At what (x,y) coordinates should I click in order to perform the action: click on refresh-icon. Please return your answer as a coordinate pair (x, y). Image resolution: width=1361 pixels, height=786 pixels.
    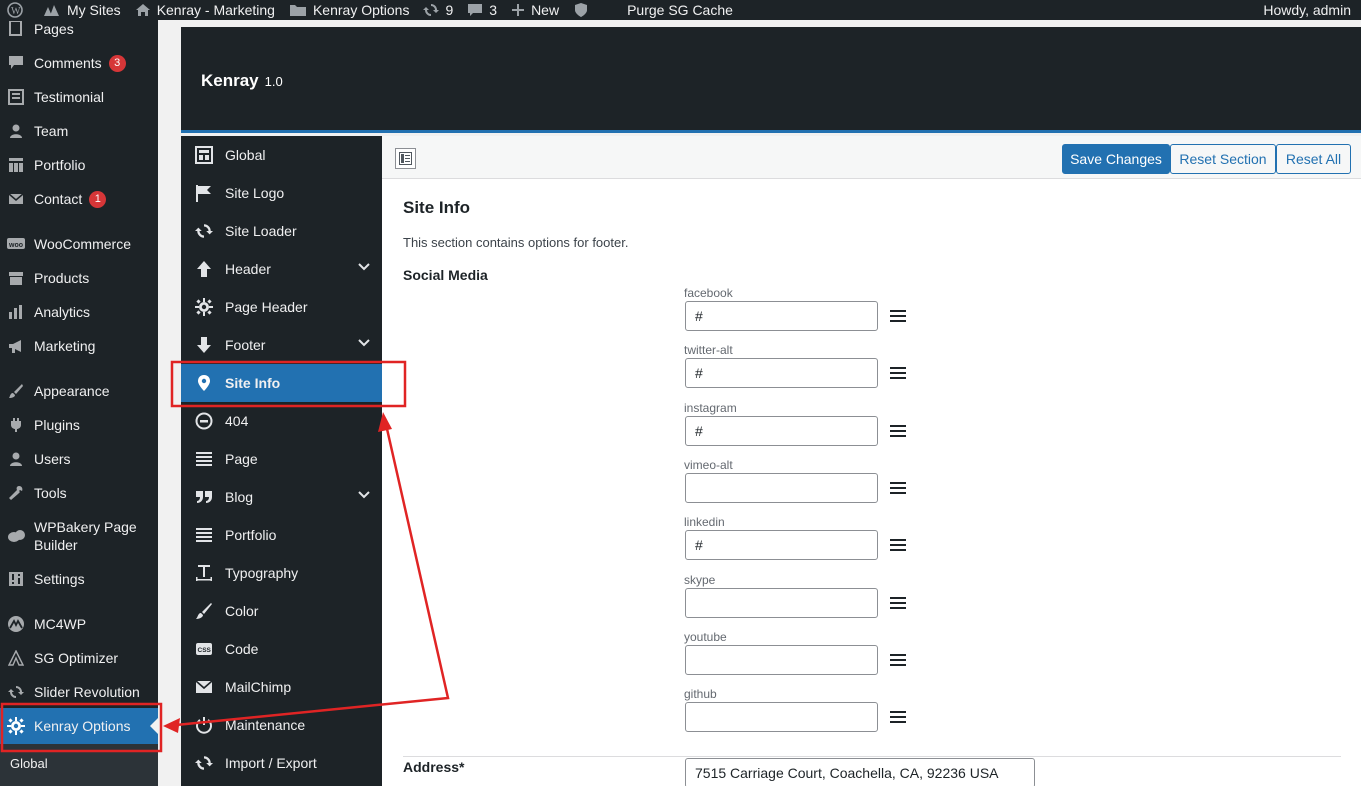
    Looking at the image, I should click on (16, 692).